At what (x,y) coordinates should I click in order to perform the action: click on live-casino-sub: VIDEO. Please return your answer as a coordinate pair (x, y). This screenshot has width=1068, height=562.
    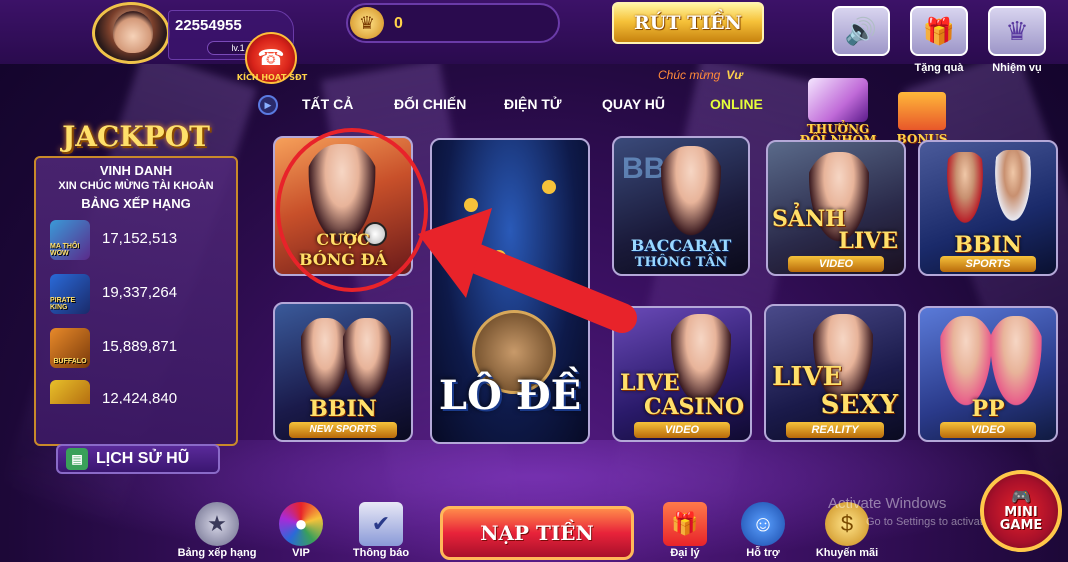
    Looking at the image, I should click on (682, 430).